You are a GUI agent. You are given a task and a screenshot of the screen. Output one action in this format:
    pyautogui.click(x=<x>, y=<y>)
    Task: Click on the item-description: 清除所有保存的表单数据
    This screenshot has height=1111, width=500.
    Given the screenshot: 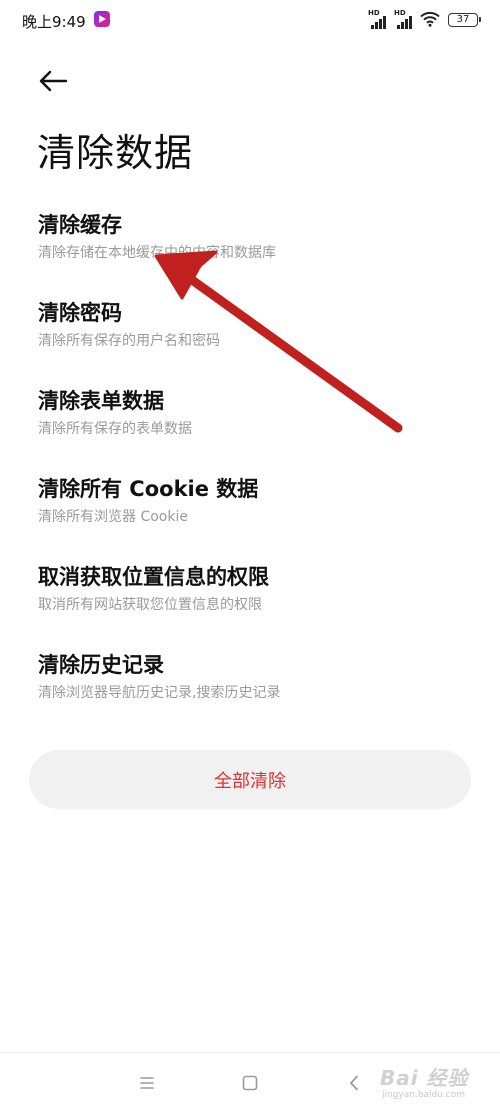 What is the action you would take?
    pyautogui.click(x=115, y=429)
    